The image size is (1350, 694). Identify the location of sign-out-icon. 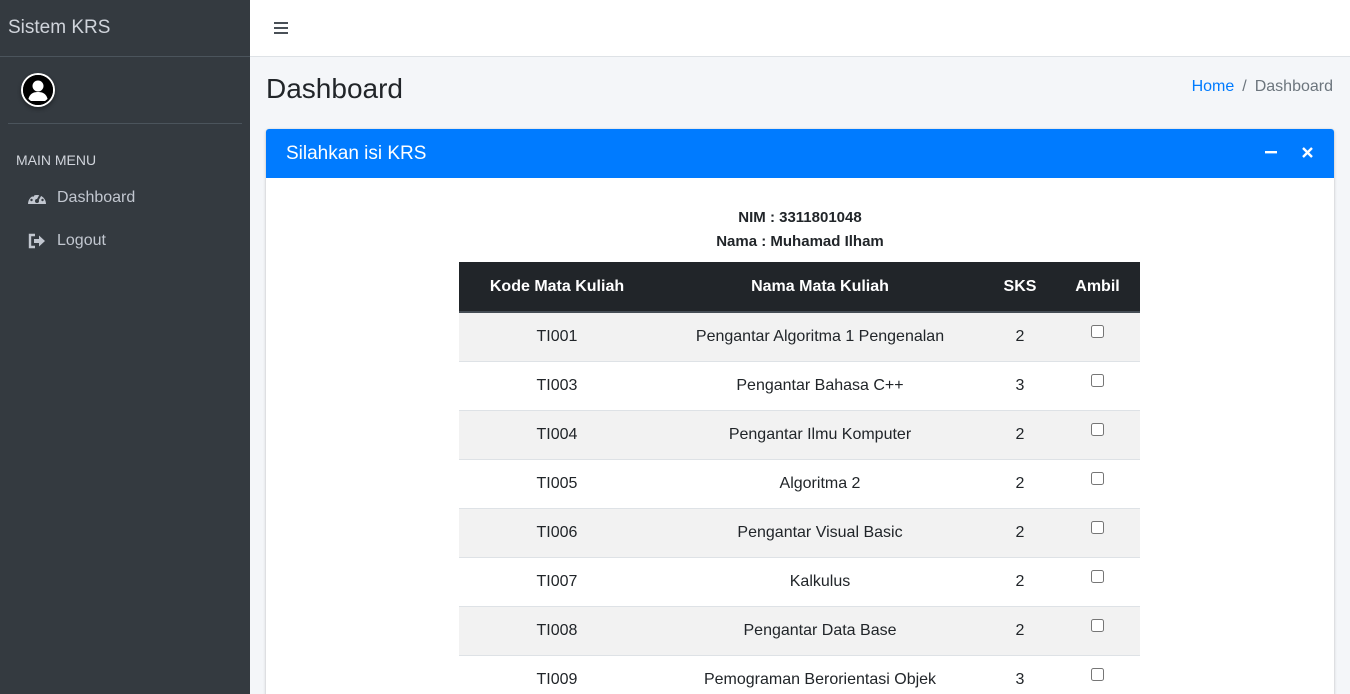
(37, 241).